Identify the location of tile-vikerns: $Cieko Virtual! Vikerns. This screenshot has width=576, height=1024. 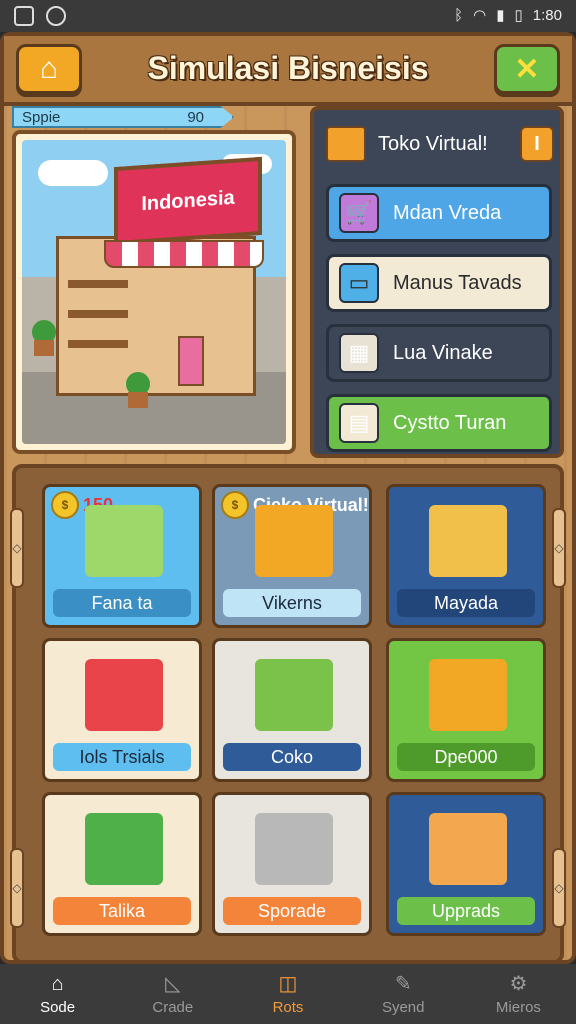
(292, 556).